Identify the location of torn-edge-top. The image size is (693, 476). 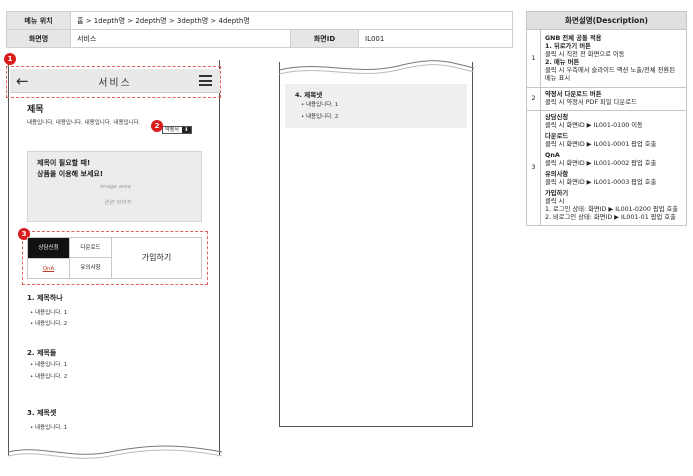
(376, 67).